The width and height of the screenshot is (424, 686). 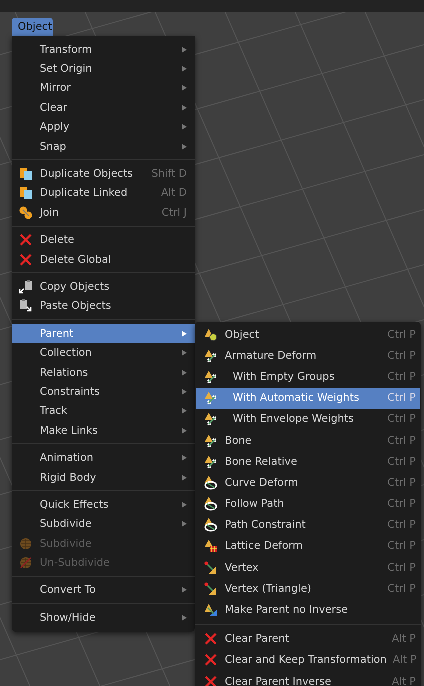 What do you see at coordinates (103, 213) in the screenshot?
I see `menu-item: Join Ctrl J` at bounding box center [103, 213].